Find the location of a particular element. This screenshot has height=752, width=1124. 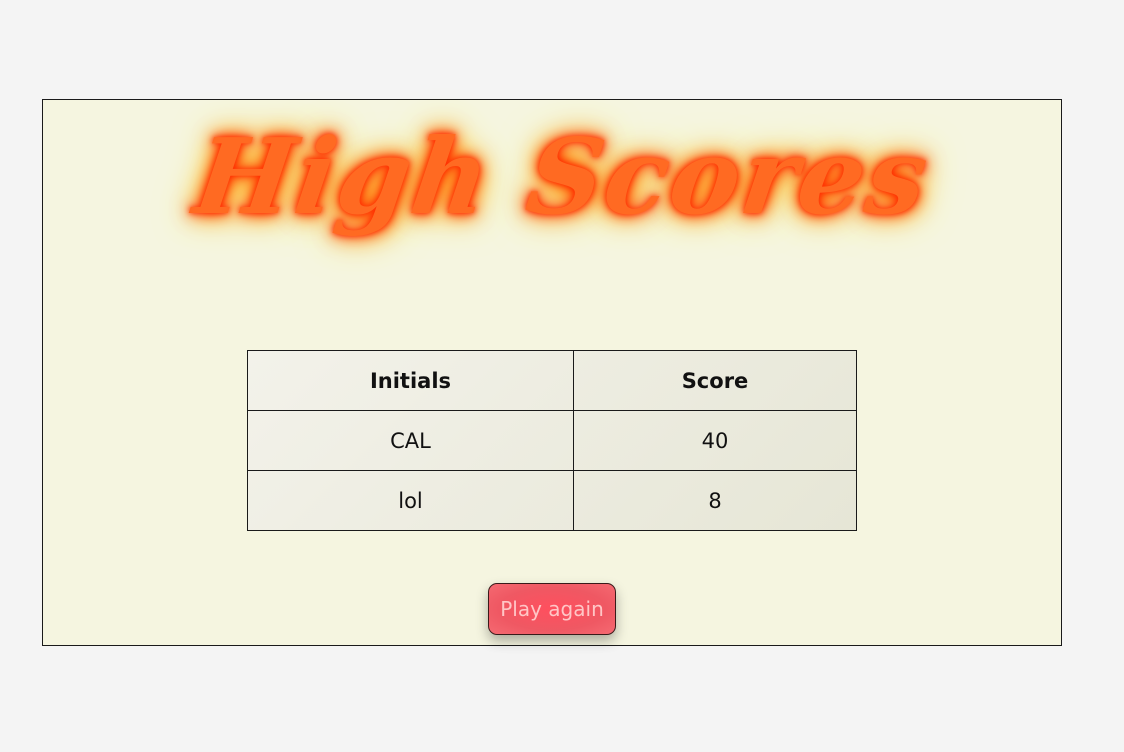

column-header-initials: Initials is located at coordinates (410, 380).